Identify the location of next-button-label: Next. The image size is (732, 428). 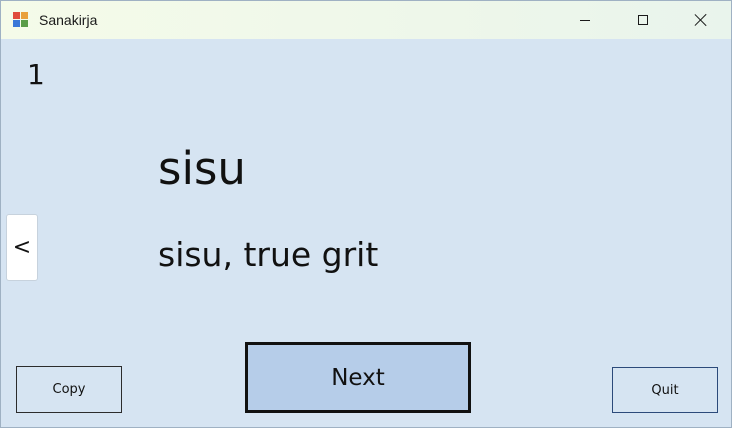
(358, 377).